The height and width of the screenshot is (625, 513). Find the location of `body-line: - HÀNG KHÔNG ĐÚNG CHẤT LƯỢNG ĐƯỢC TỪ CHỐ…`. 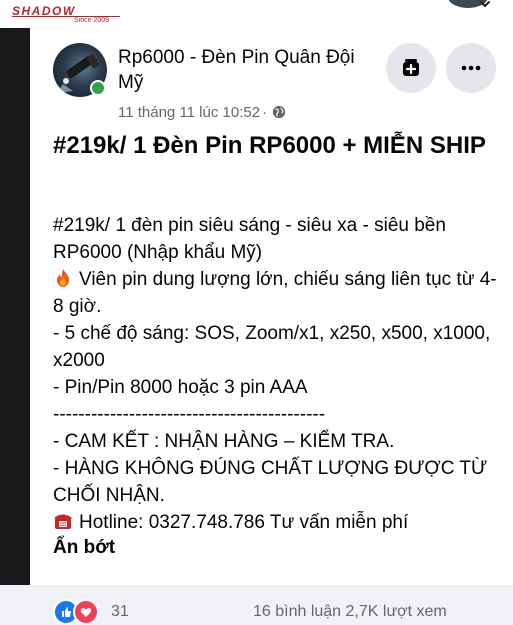

body-line: - HÀNG KHÔNG ĐÚNG CHẤT LƯỢNG ĐƯỢC TỪ CHỐ… is located at coordinates (270, 482).